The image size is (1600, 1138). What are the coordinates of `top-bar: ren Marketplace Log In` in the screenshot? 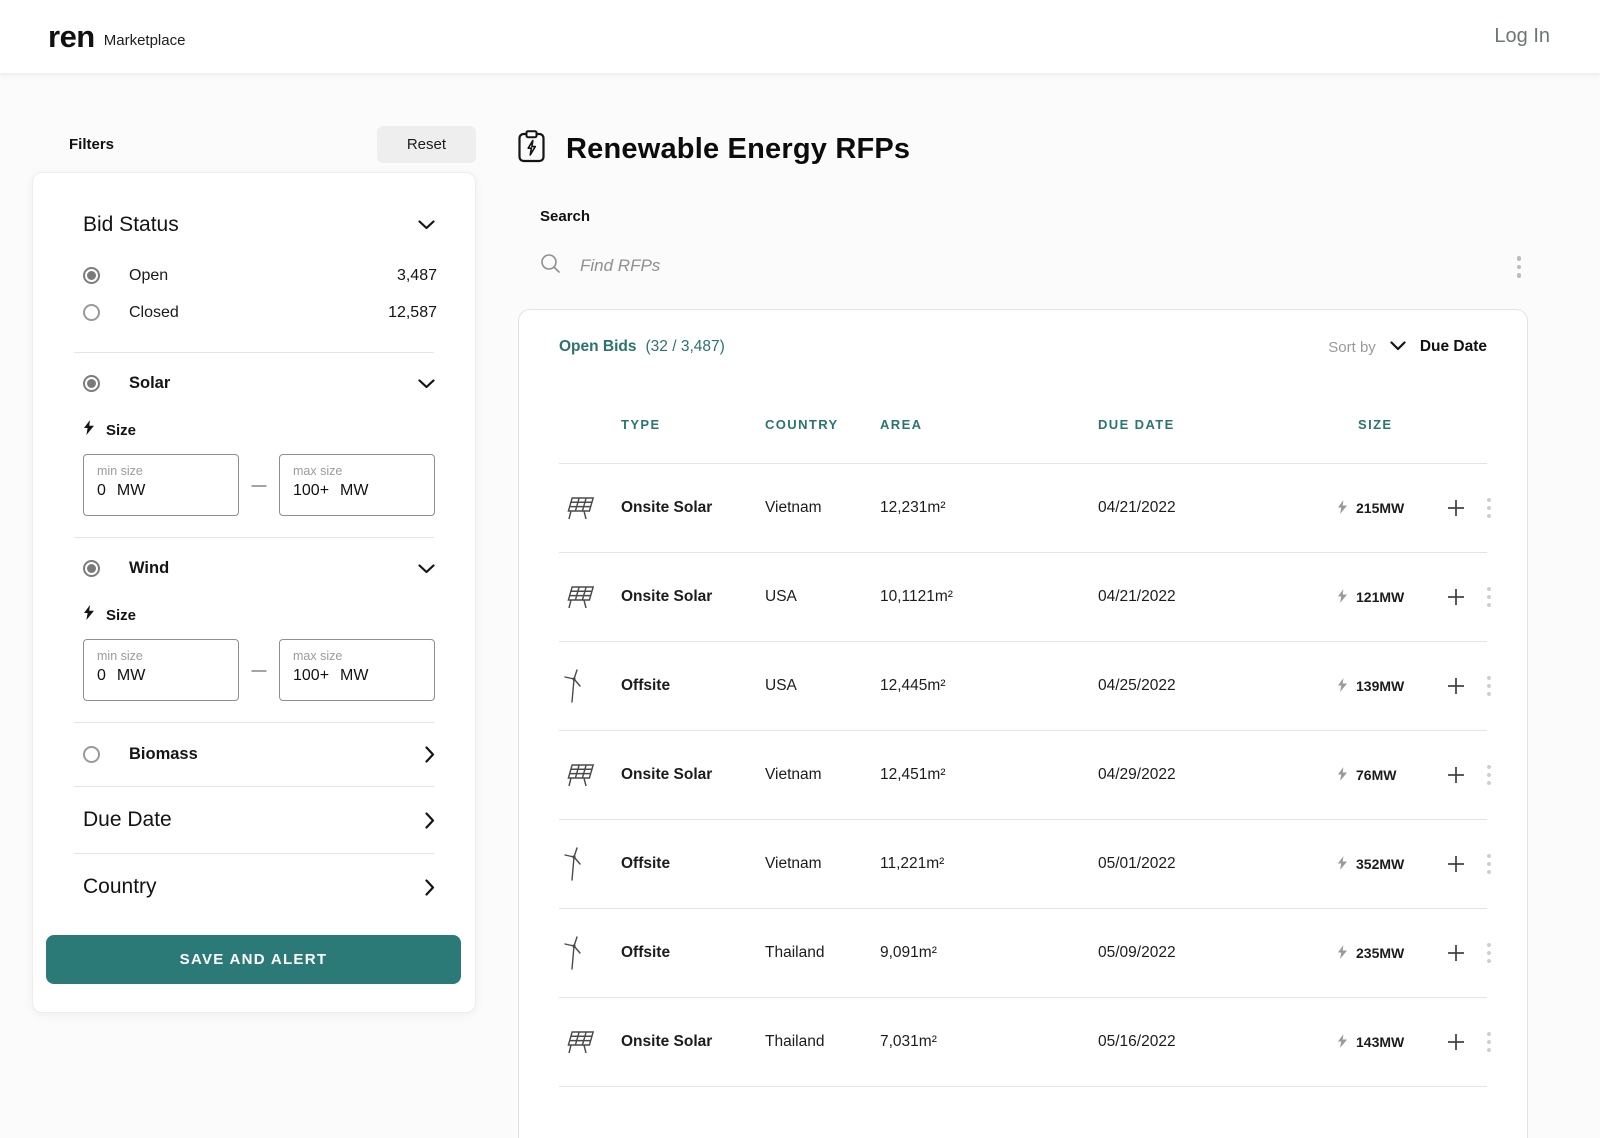 It's located at (800, 36).